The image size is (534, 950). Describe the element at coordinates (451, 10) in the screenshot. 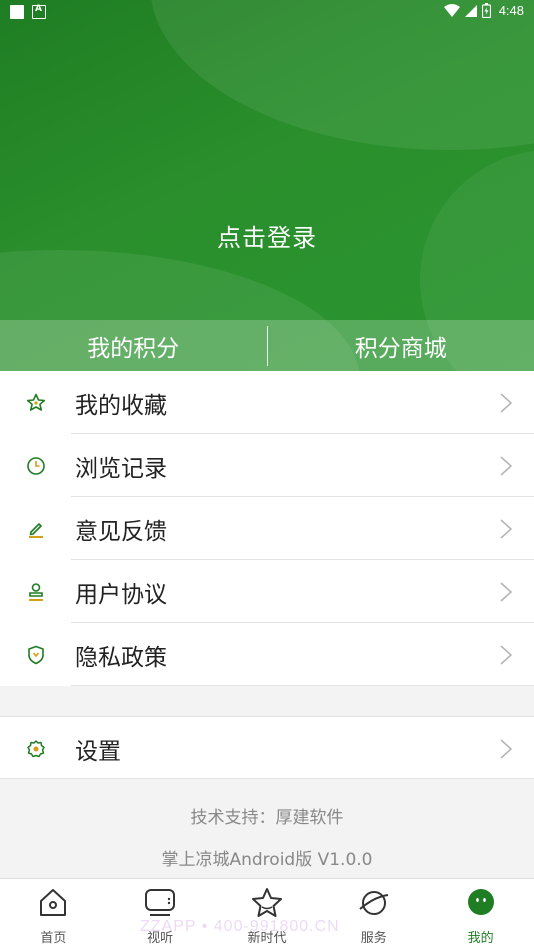

I see `wifi-icon` at that location.